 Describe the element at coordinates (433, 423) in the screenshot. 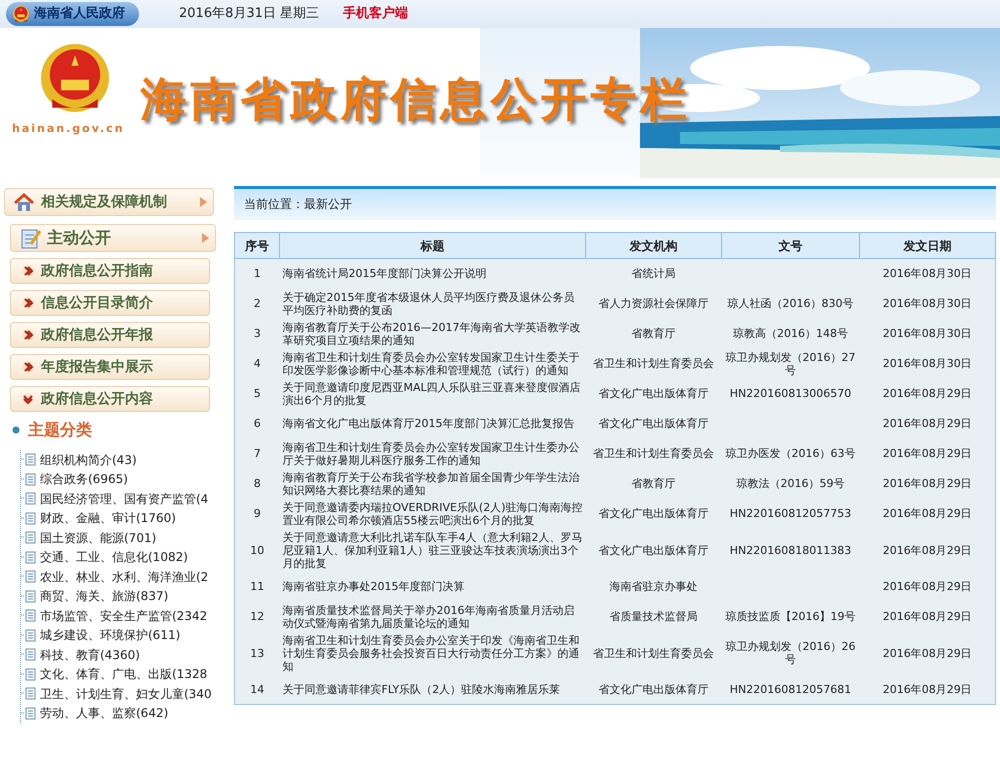

I see `title-link: 海南省文化广电出版体育厅2015年度部门决算汇总批复报告` at that location.